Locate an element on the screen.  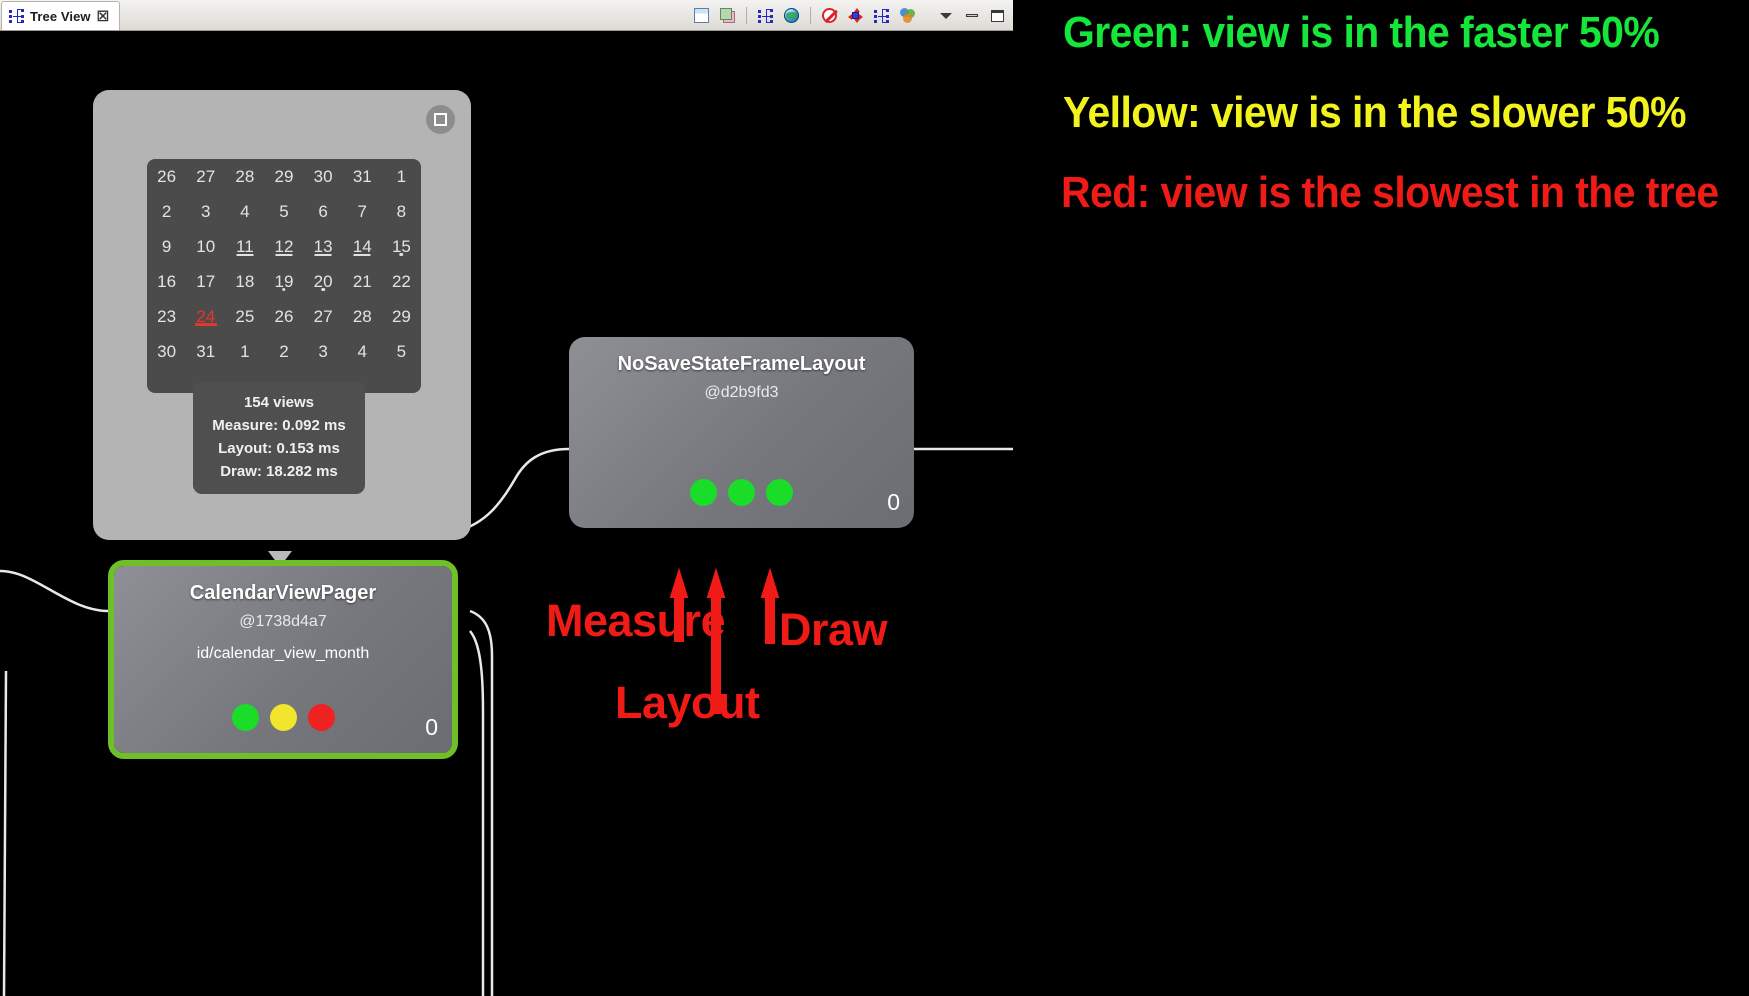
calendar-day-label: 28 is located at coordinates (362, 316).